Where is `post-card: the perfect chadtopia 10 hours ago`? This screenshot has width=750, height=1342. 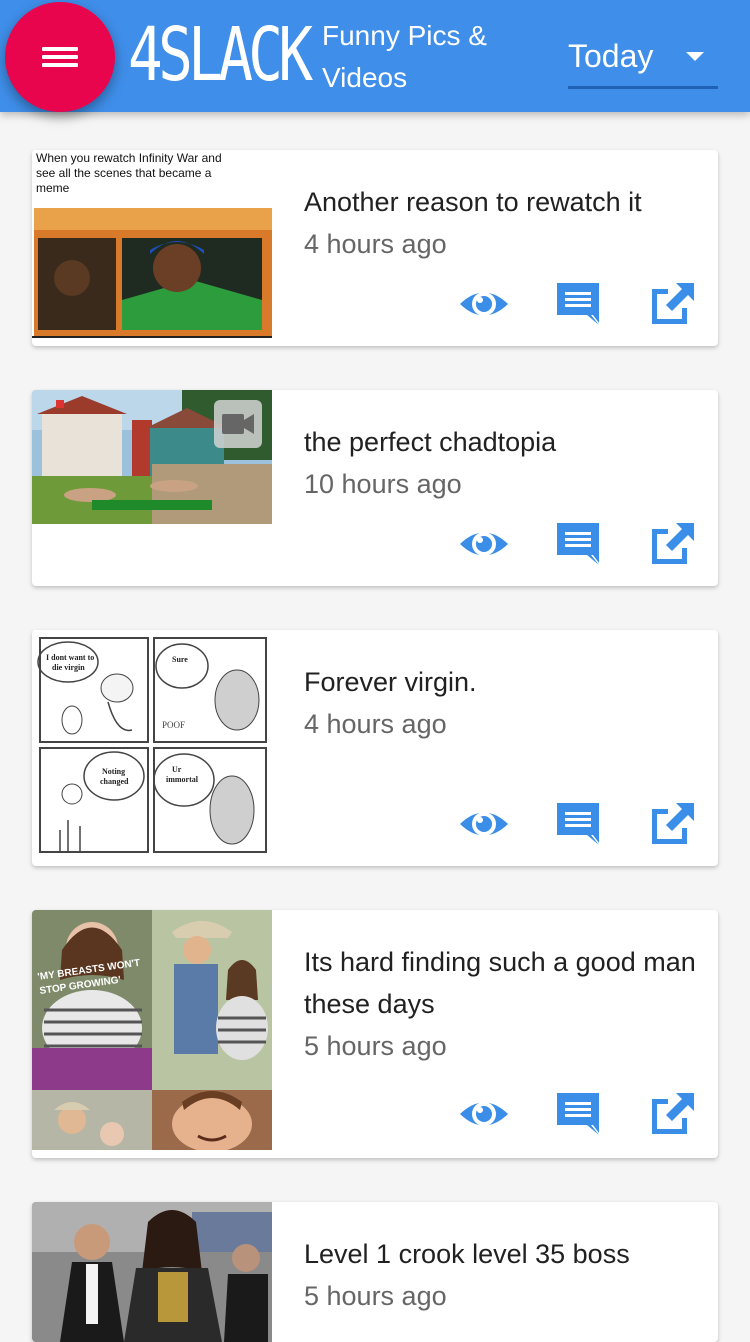 post-card: the perfect chadtopia 10 hours ago is located at coordinates (375, 488).